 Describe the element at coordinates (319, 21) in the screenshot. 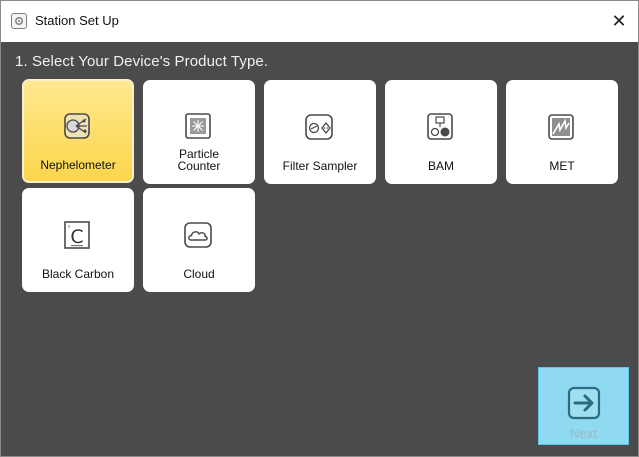

I see `title-bar: Station Set Up ✕` at that location.